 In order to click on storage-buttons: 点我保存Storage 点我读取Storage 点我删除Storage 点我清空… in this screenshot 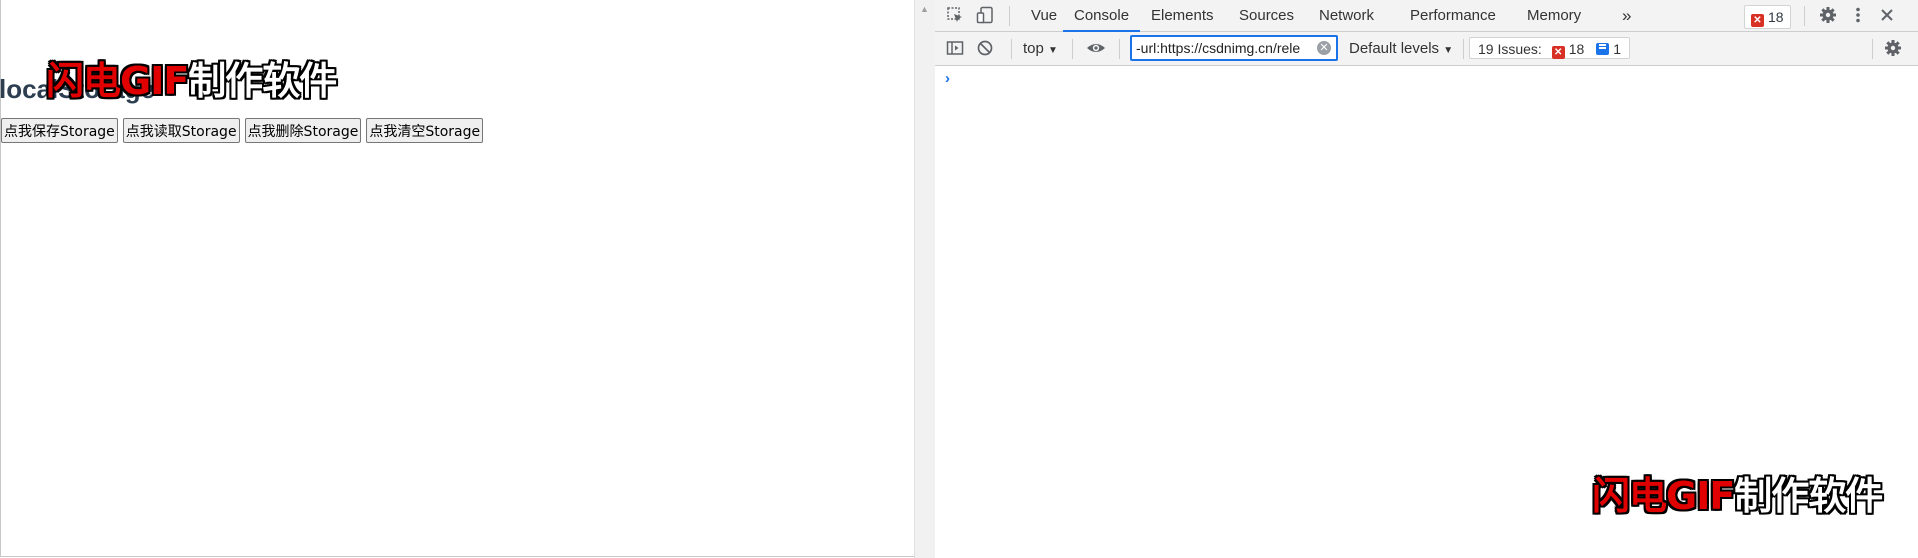, I will do `click(242, 130)`.